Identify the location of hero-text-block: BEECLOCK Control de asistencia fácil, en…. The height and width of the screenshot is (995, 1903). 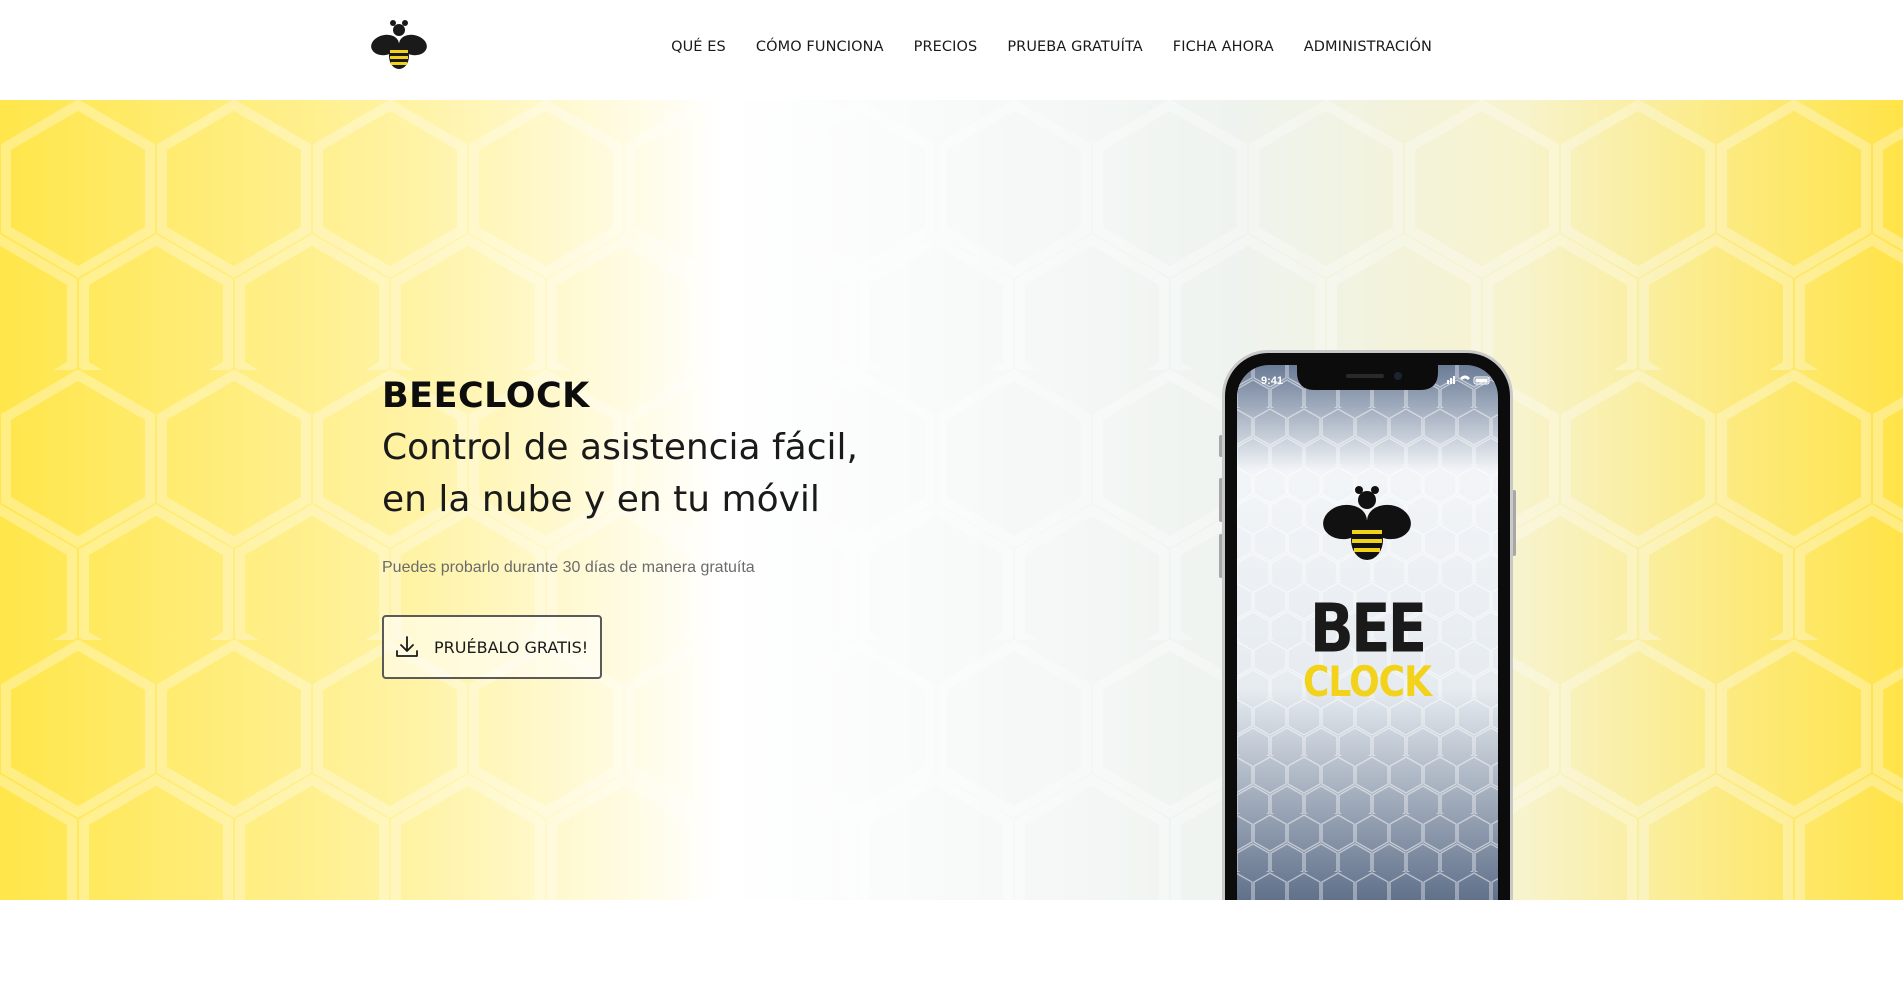
(642, 475).